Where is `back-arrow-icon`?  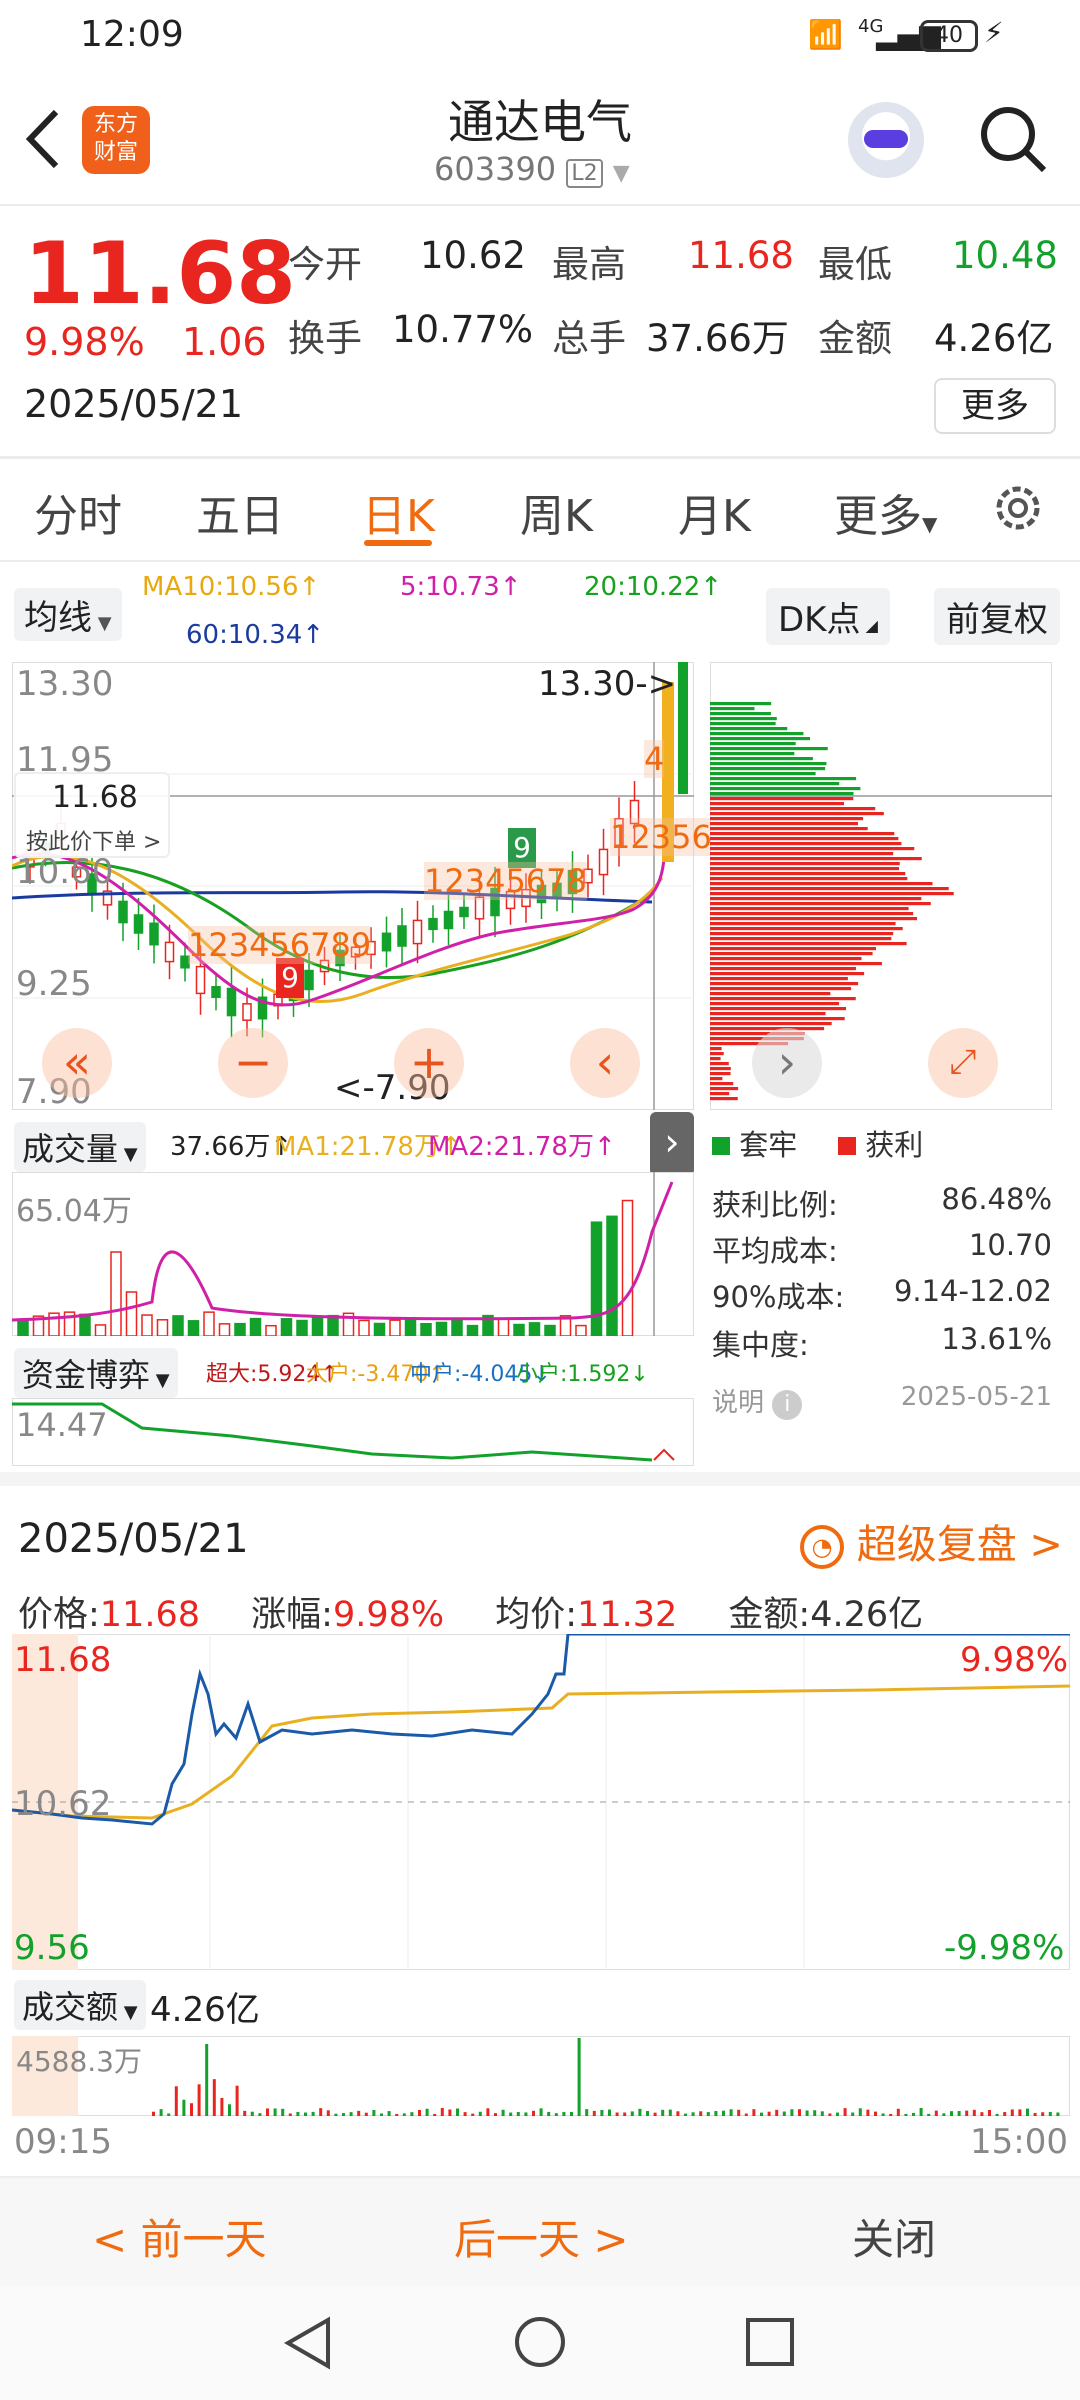
back-arrow-icon is located at coordinates (44, 139).